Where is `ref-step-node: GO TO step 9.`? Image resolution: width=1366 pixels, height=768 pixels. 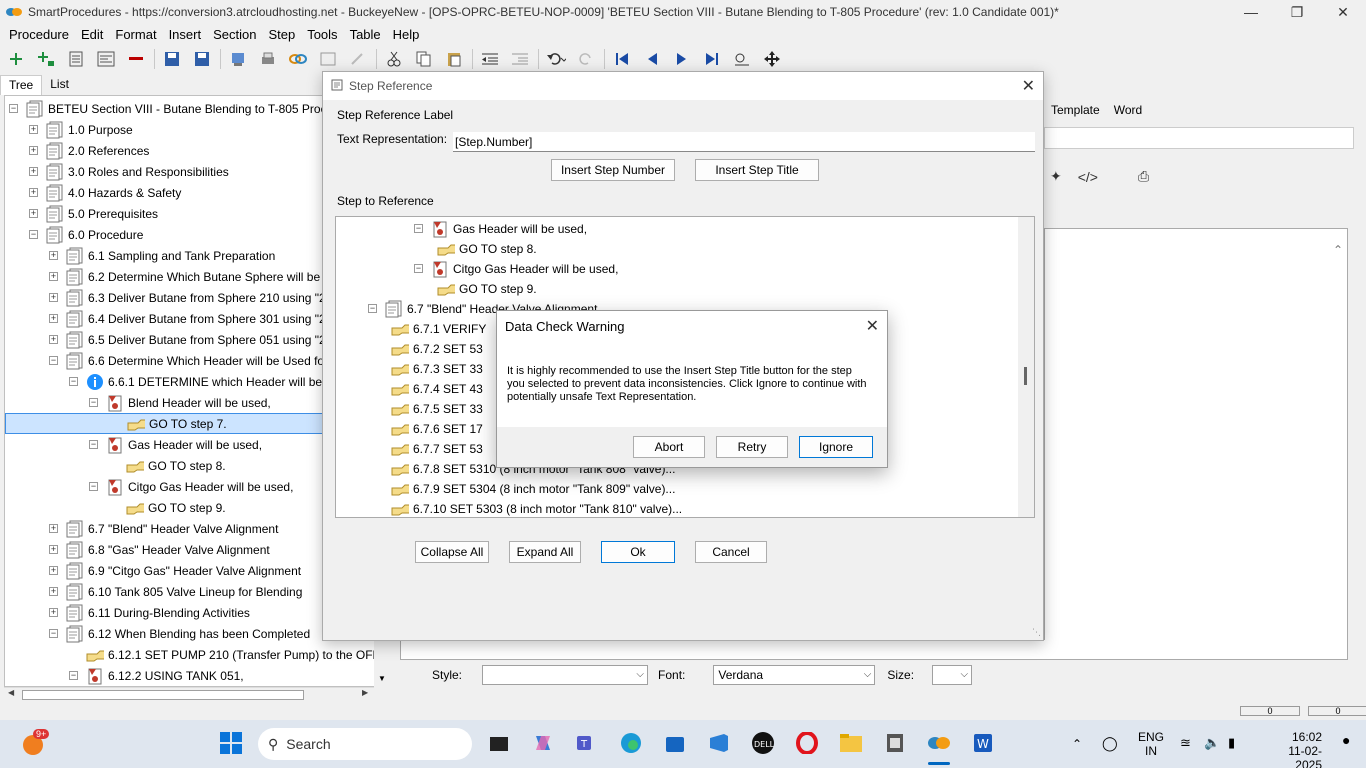
ref-step-node: GO TO step 9. is located at coordinates (487, 288).